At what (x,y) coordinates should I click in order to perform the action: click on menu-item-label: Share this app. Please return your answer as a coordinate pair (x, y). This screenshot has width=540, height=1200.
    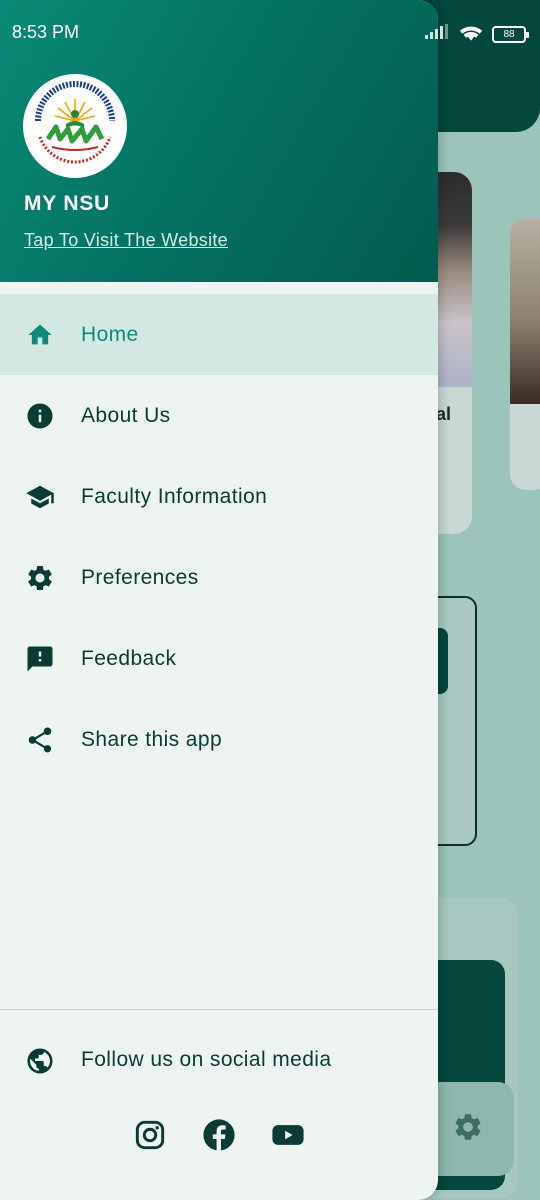
    Looking at the image, I should click on (152, 739).